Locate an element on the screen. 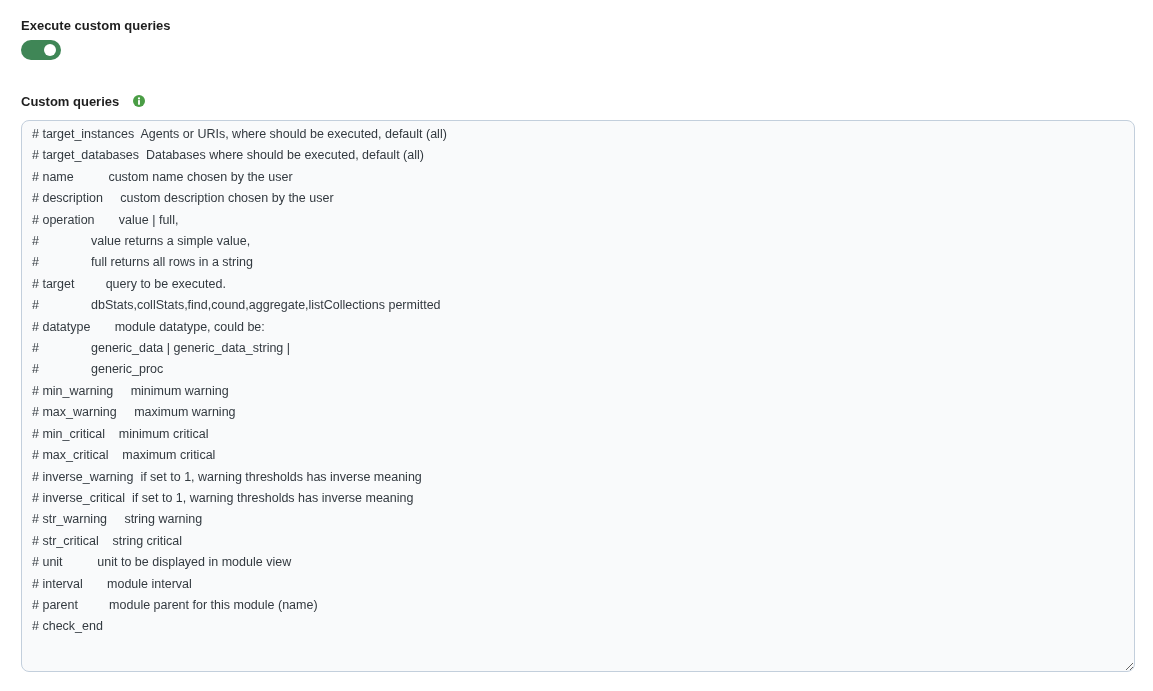 Image resolution: width=1153 pixels, height=691 pixels. field-label: Custom queries is located at coordinates (70, 102).